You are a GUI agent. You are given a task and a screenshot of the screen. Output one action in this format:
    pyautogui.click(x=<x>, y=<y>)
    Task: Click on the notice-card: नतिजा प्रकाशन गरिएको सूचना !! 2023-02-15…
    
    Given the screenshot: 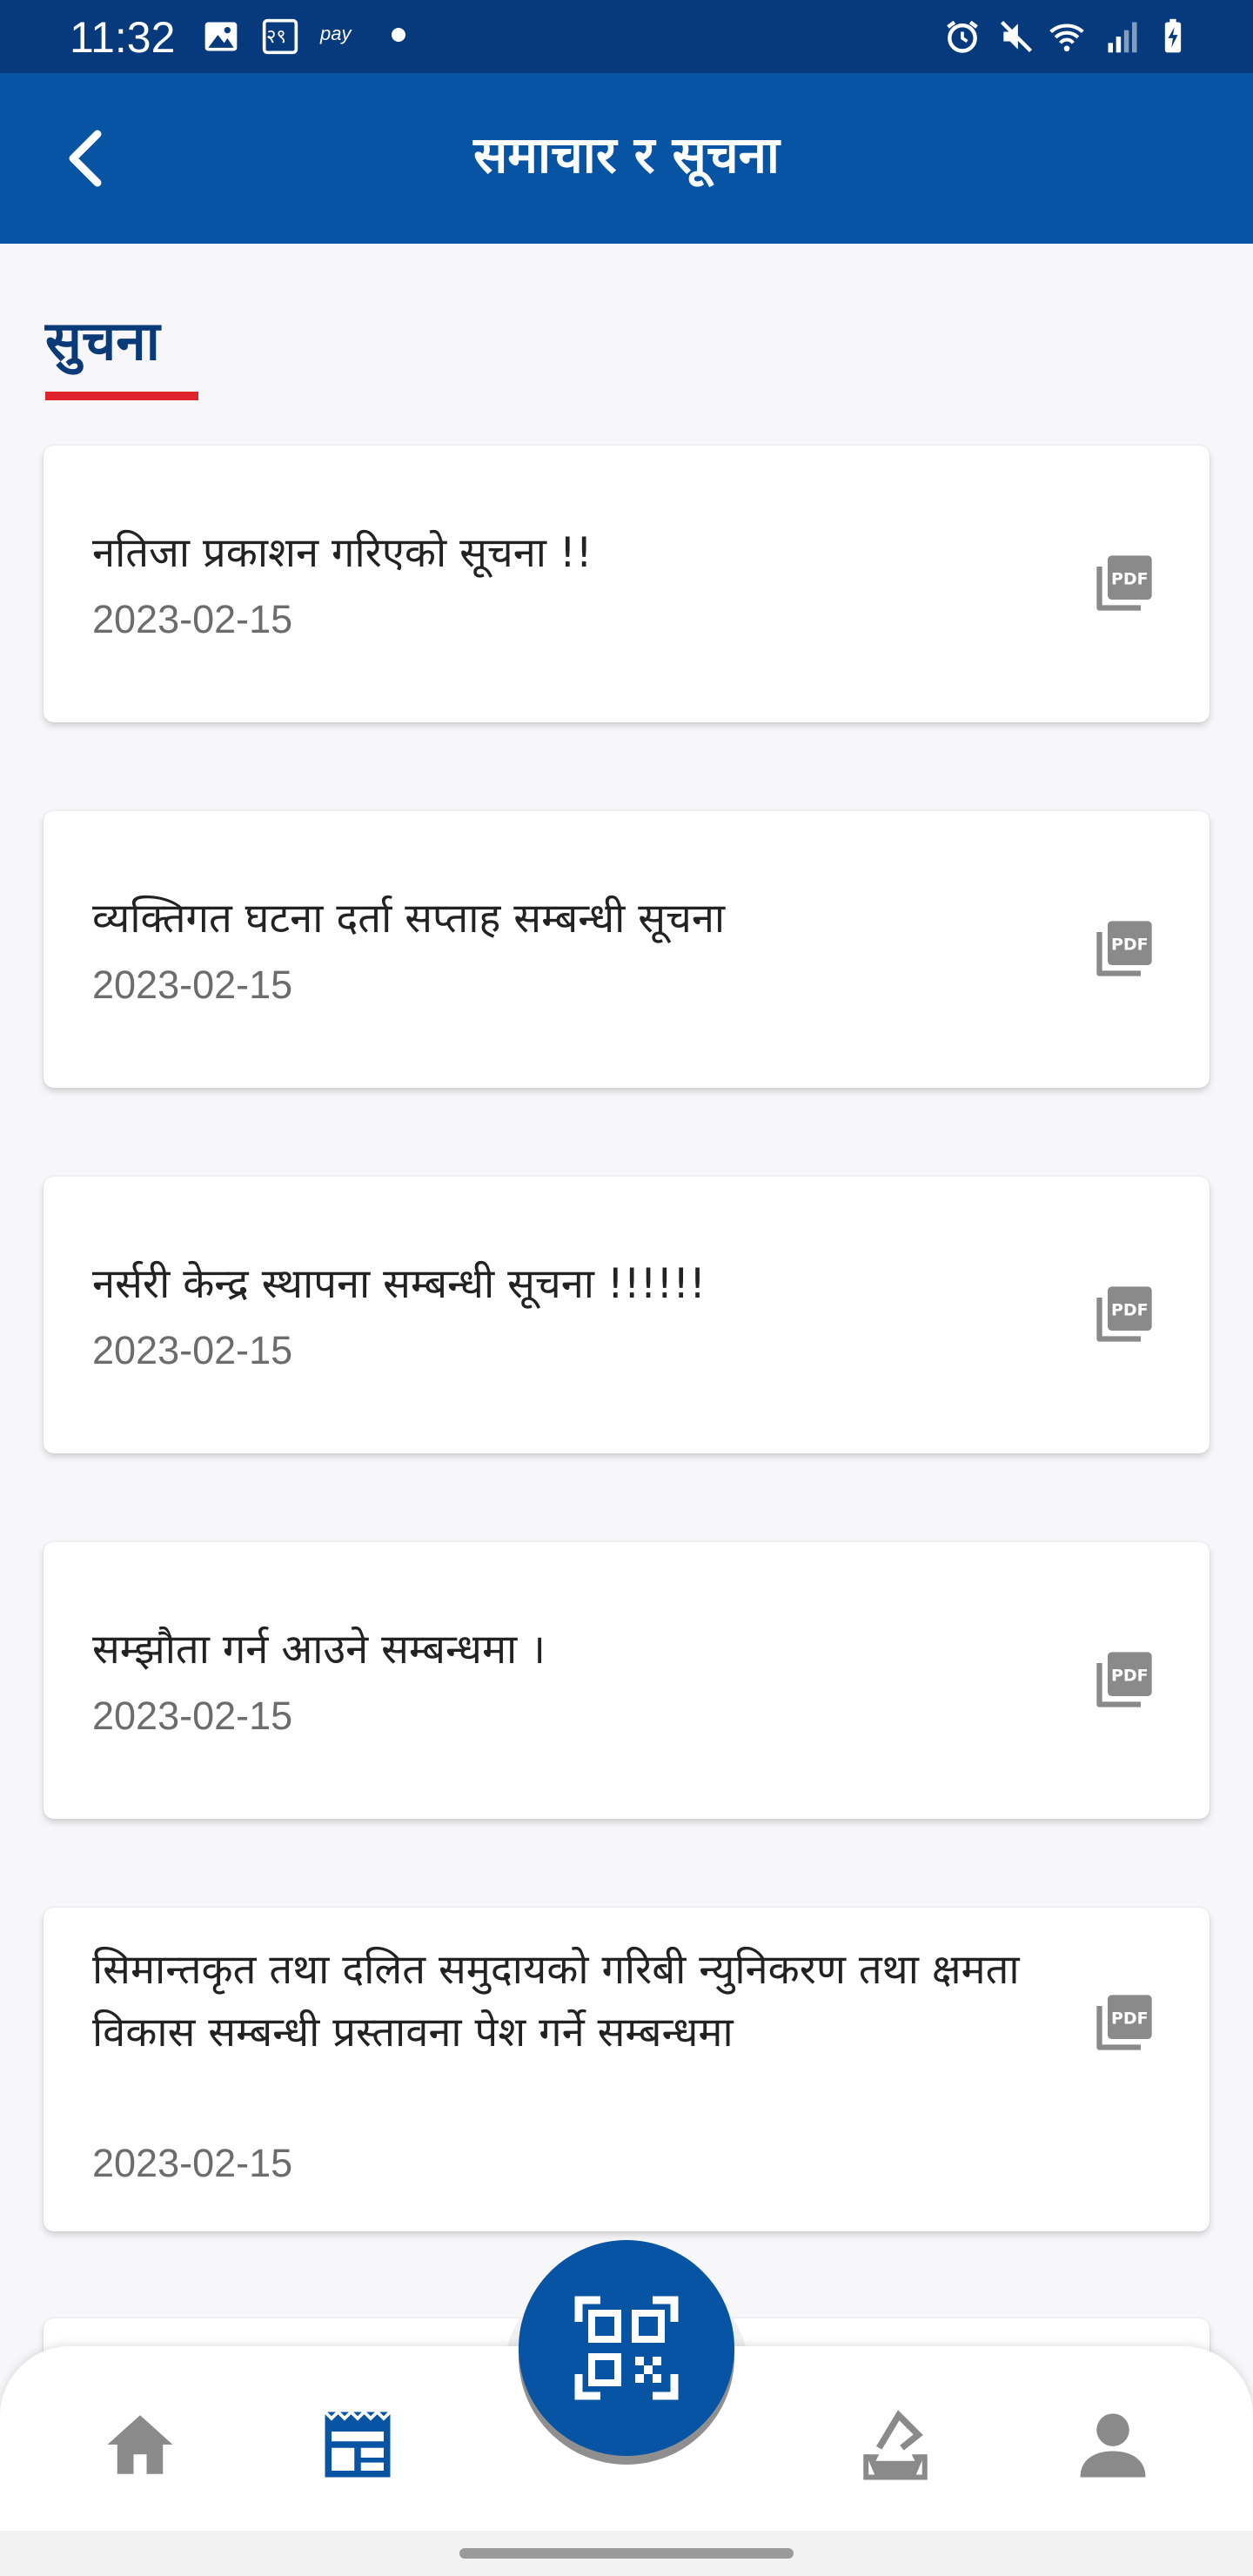 What is the action you would take?
    pyautogui.click(x=626, y=584)
    